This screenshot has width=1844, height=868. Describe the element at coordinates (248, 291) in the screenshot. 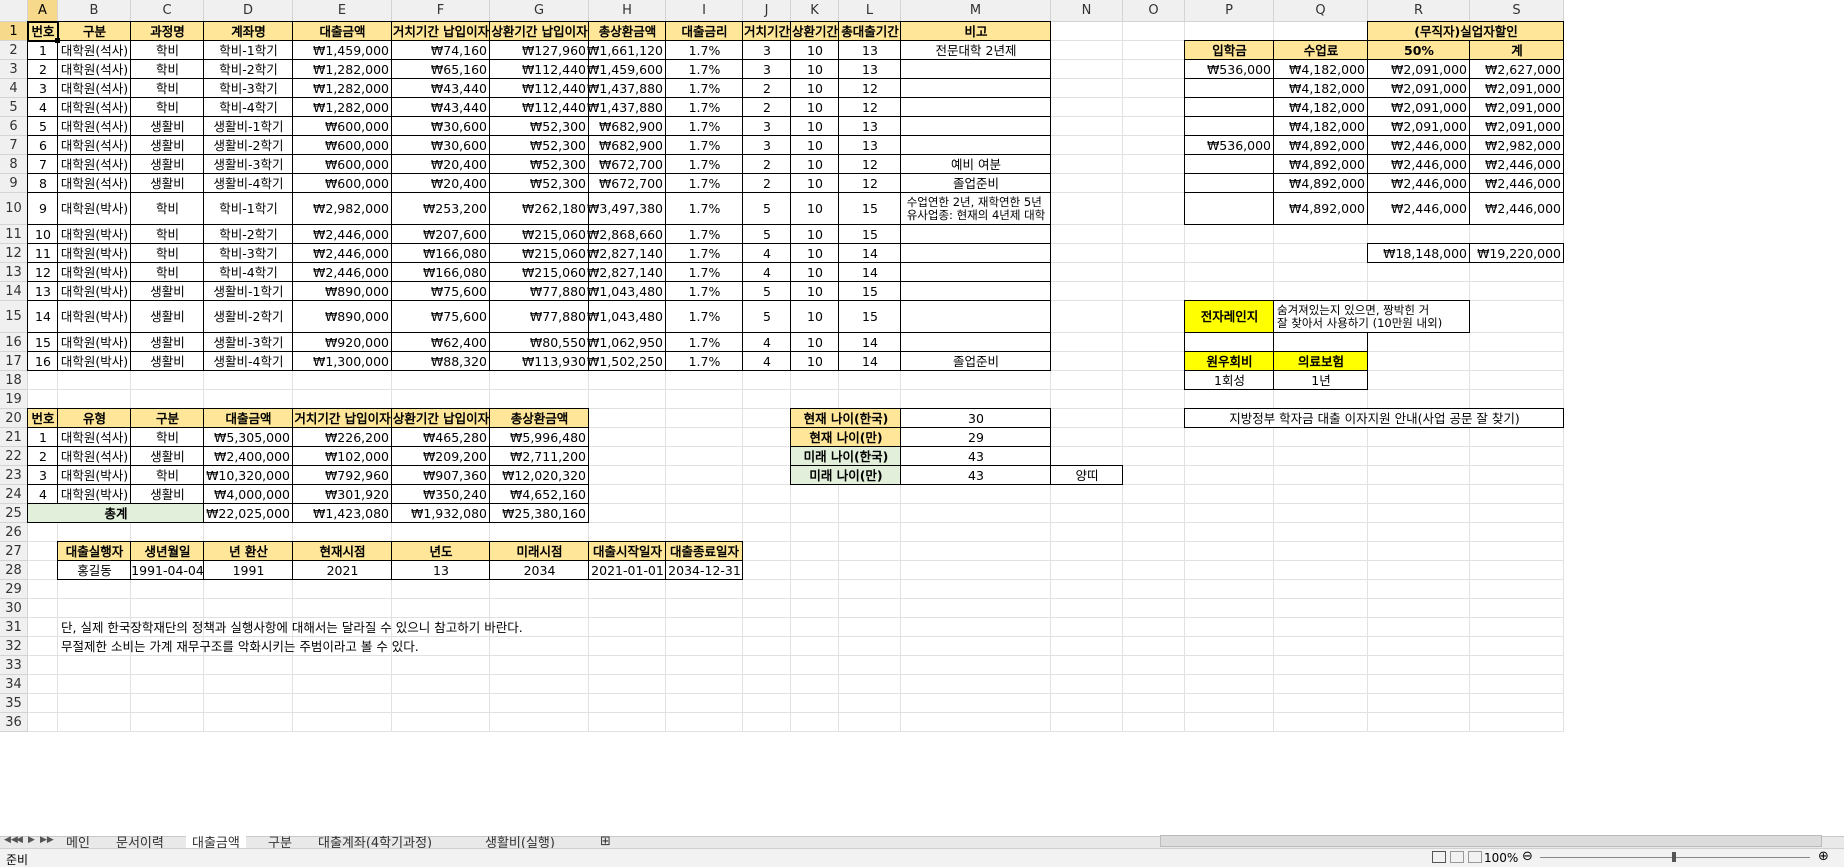

I see `cell-d14: 생활비-1학기` at that location.